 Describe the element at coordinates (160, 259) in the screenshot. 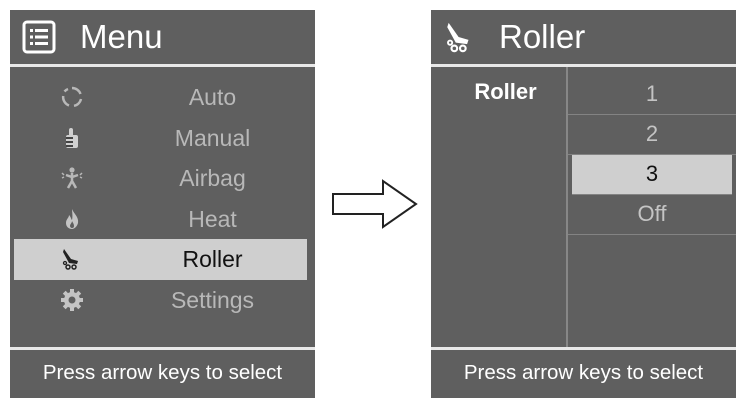

I see `menu-item-roller: Roller` at that location.